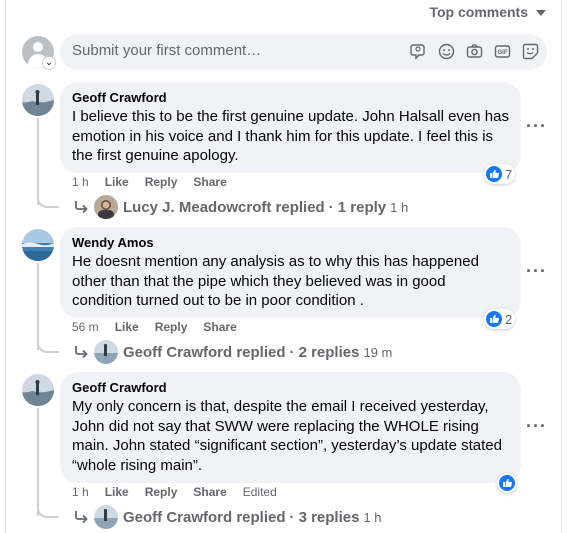 This screenshot has width=567, height=533. I want to click on comment-actions: 1 h Like Reply Share Edited, so click(182, 492).